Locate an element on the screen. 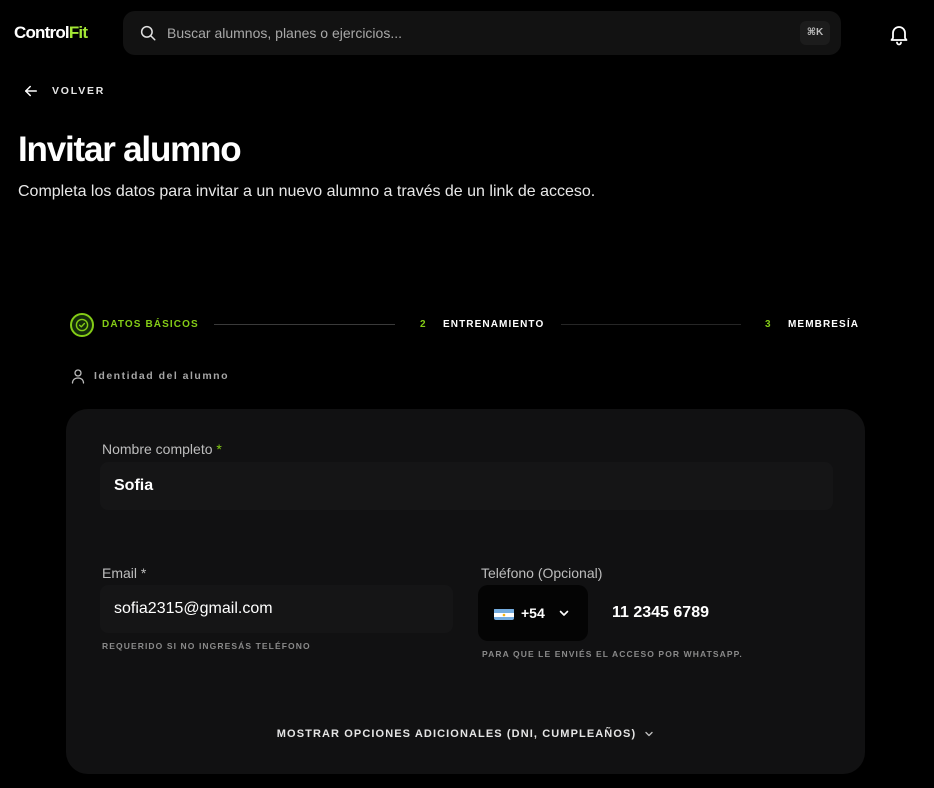 The image size is (934, 788). name-field is located at coordinates (466, 486).